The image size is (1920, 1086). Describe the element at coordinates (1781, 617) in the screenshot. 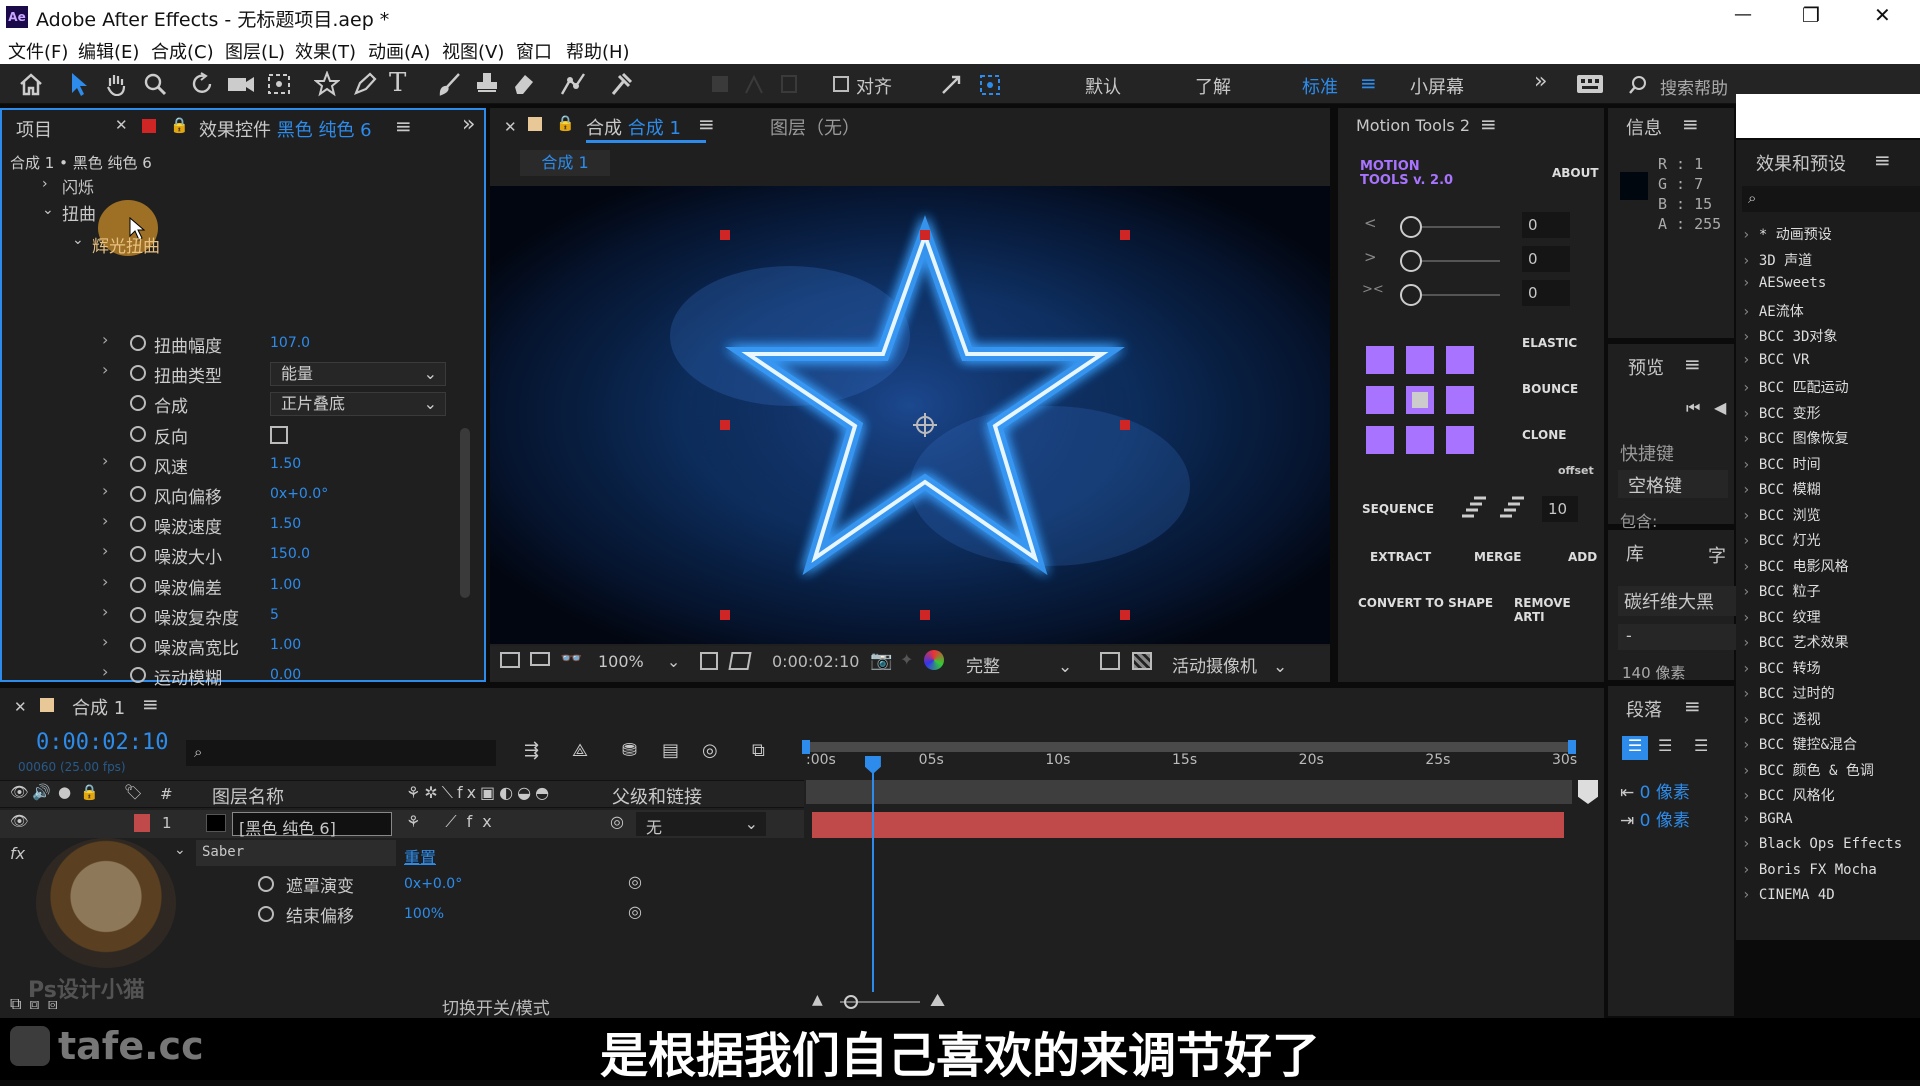

I see `preset-category: › BCC 纹理` at that location.